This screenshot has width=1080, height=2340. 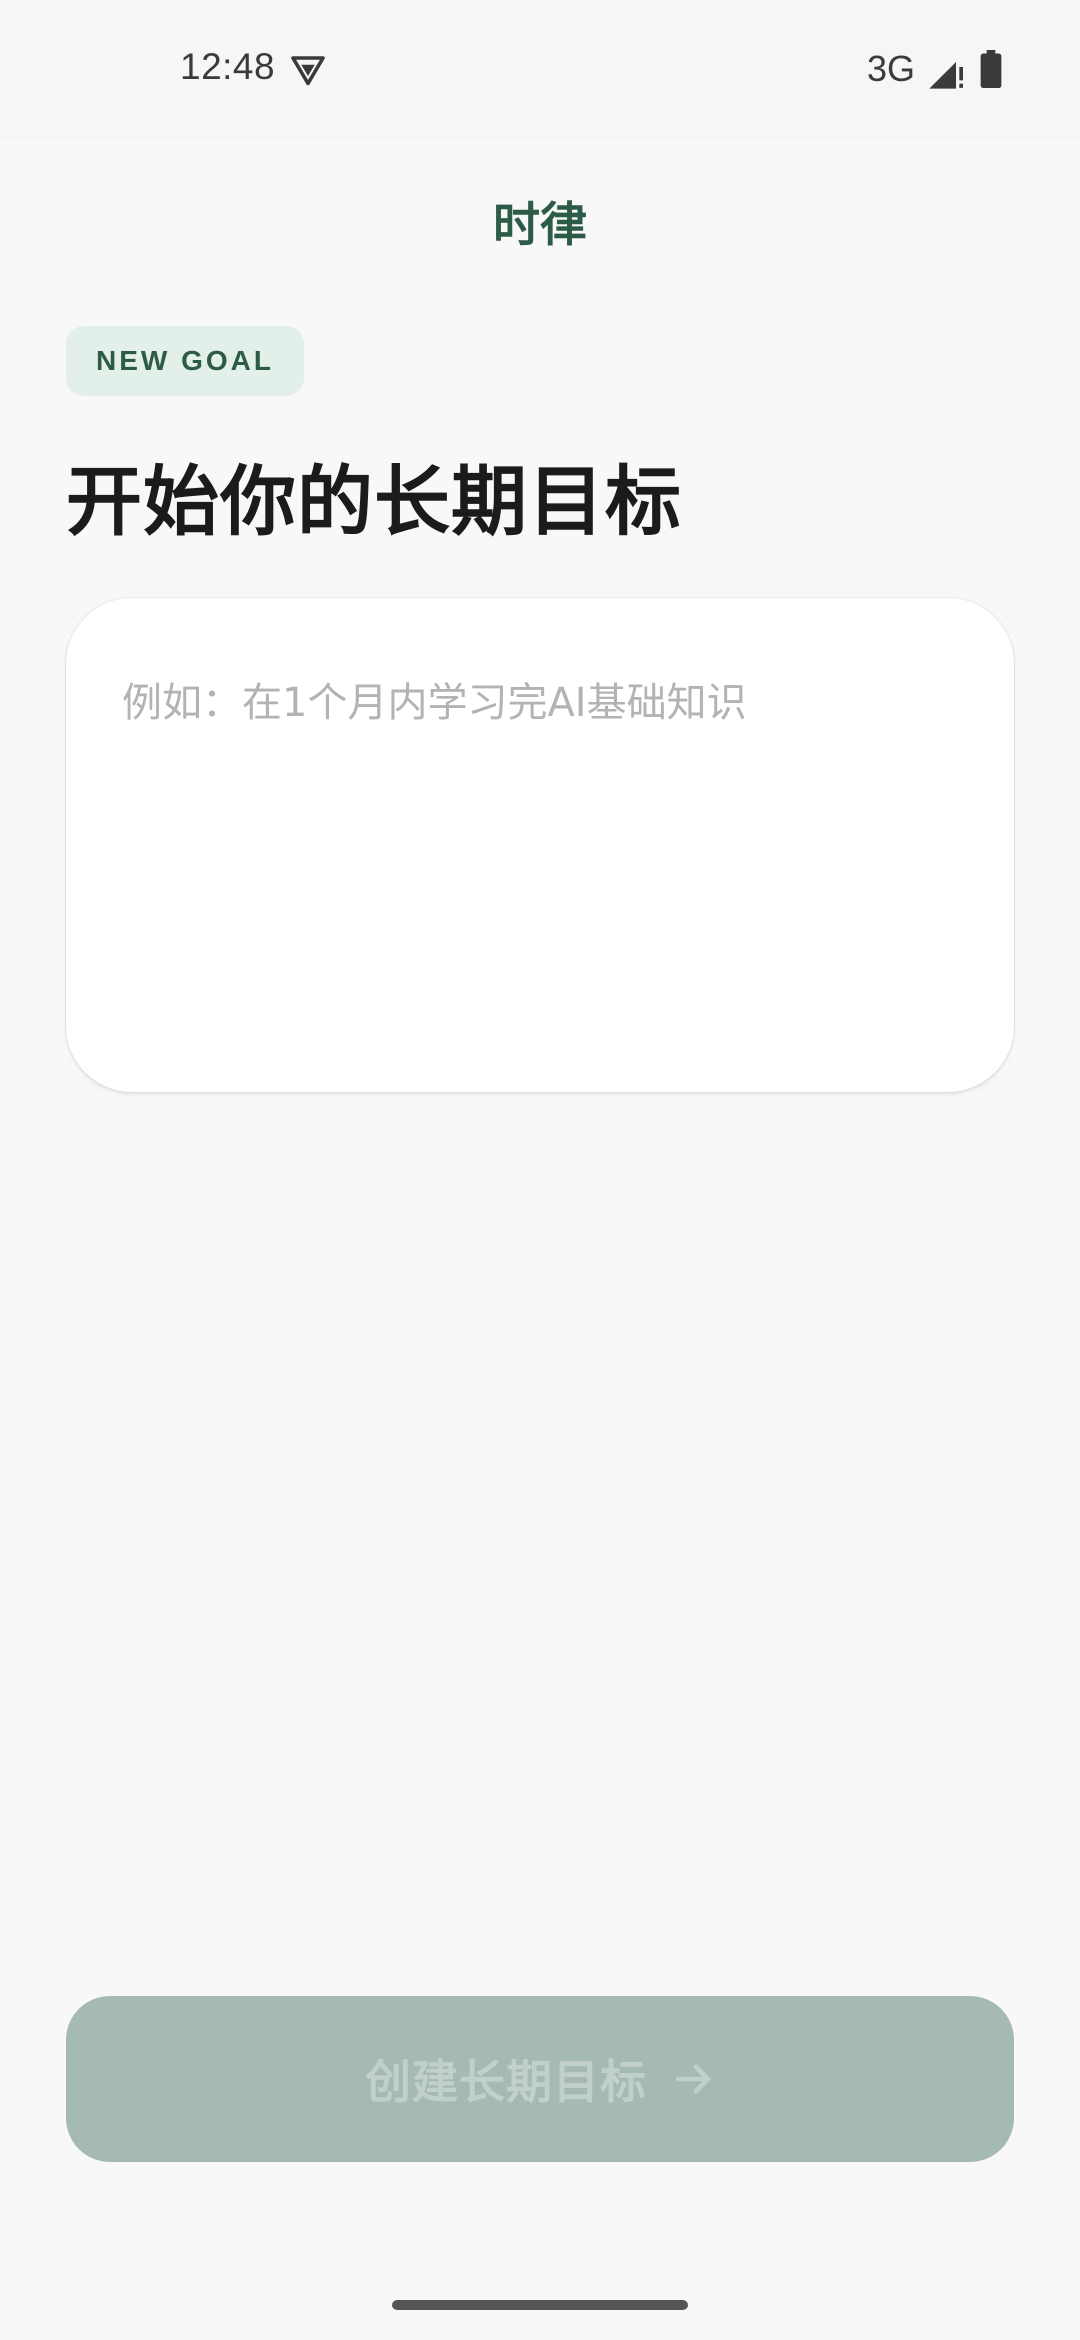 I want to click on home-indicator, so click(x=540, y=2305).